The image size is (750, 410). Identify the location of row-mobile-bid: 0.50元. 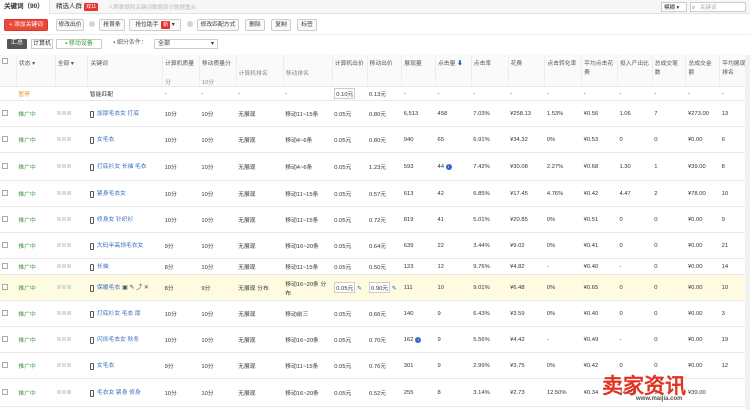
(384, 266).